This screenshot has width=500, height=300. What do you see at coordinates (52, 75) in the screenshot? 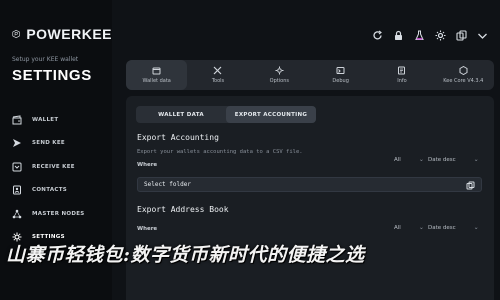
I see `page-title: SETTINGS` at bounding box center [52, 75].